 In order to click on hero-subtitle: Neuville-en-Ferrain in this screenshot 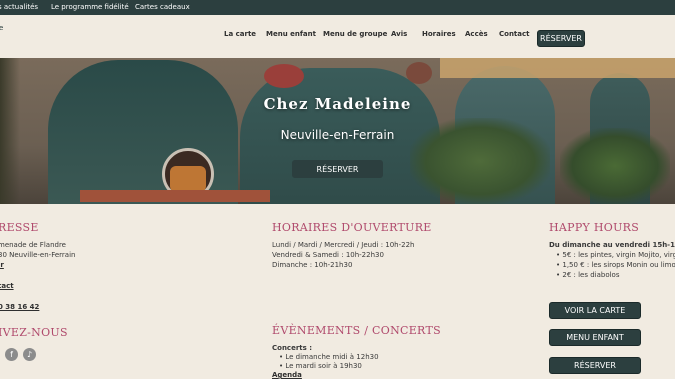, I will do `click(337, 135)`.